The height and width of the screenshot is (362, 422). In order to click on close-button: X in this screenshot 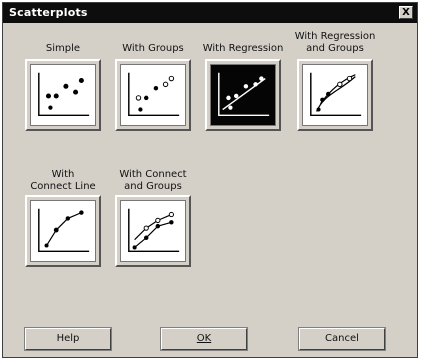, I will do `click(406, 12)`.